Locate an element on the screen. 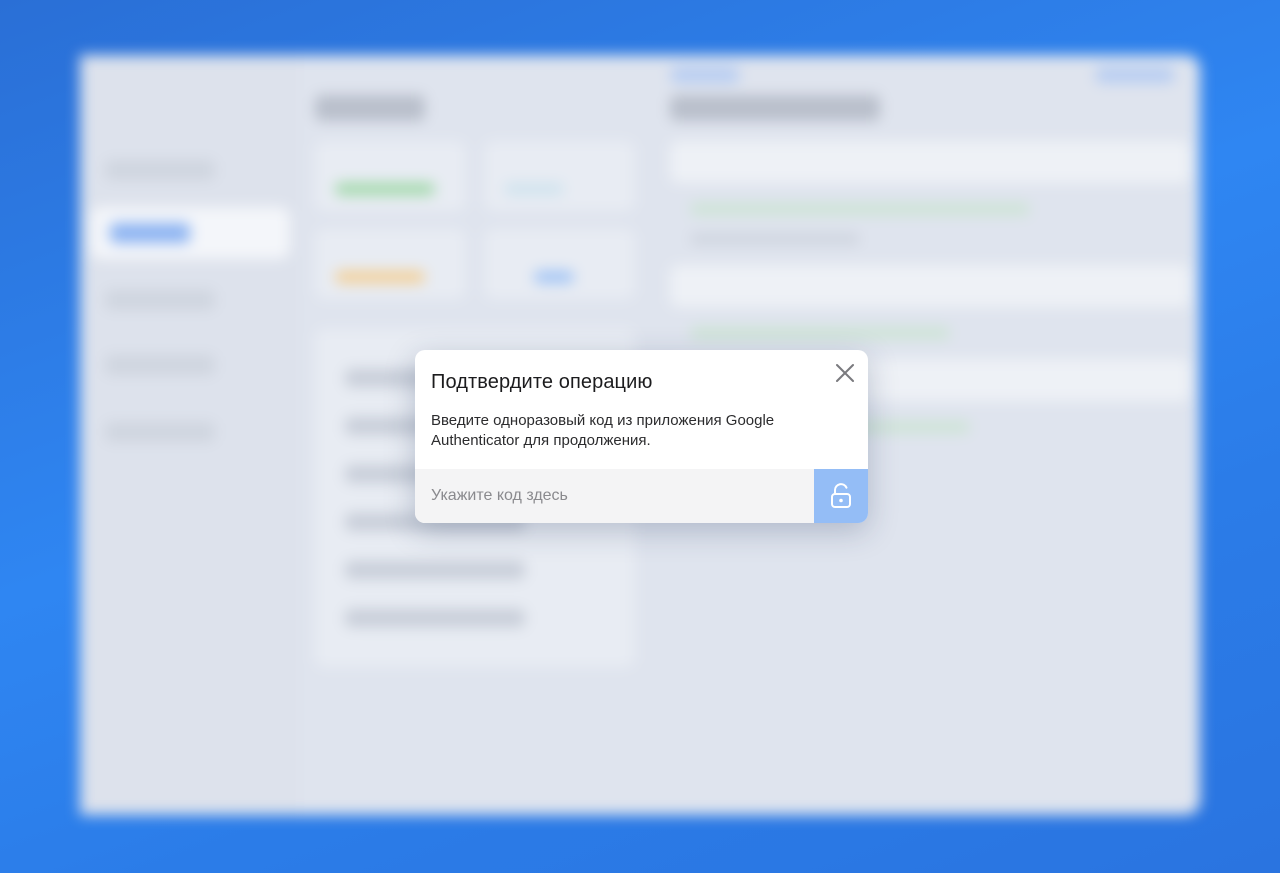  close-button is located at coordinates (845, 373).